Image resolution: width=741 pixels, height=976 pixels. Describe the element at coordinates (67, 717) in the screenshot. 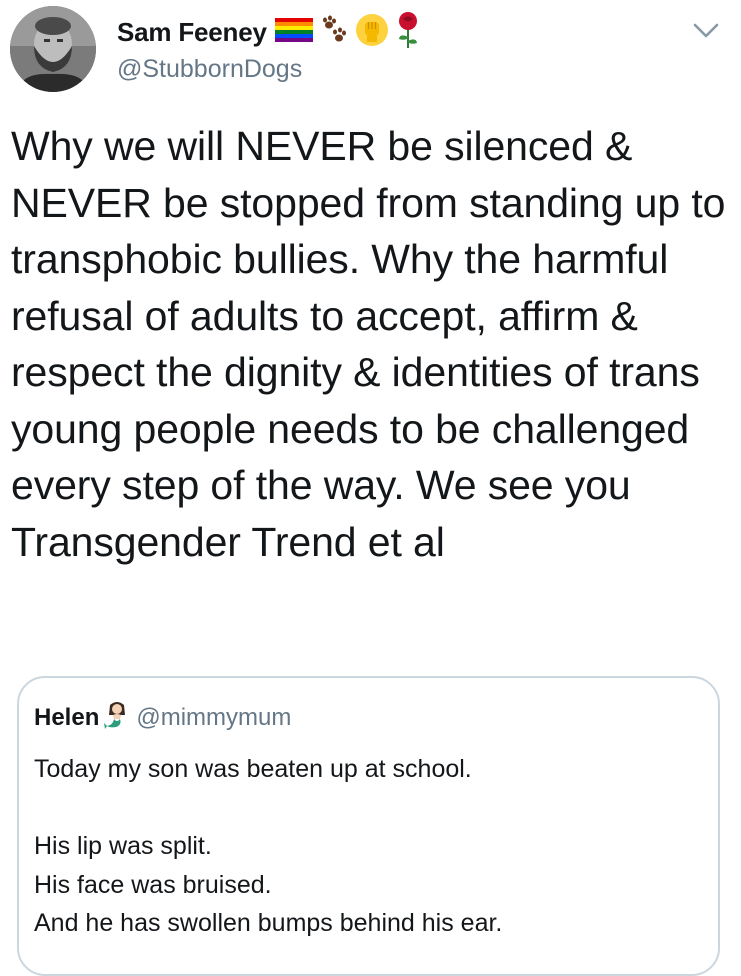

I see `quoted-author-display-name: Helen` at that location.